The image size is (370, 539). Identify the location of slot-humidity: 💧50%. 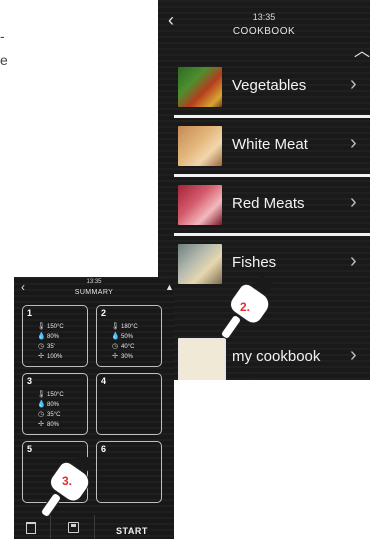
(122, 336).